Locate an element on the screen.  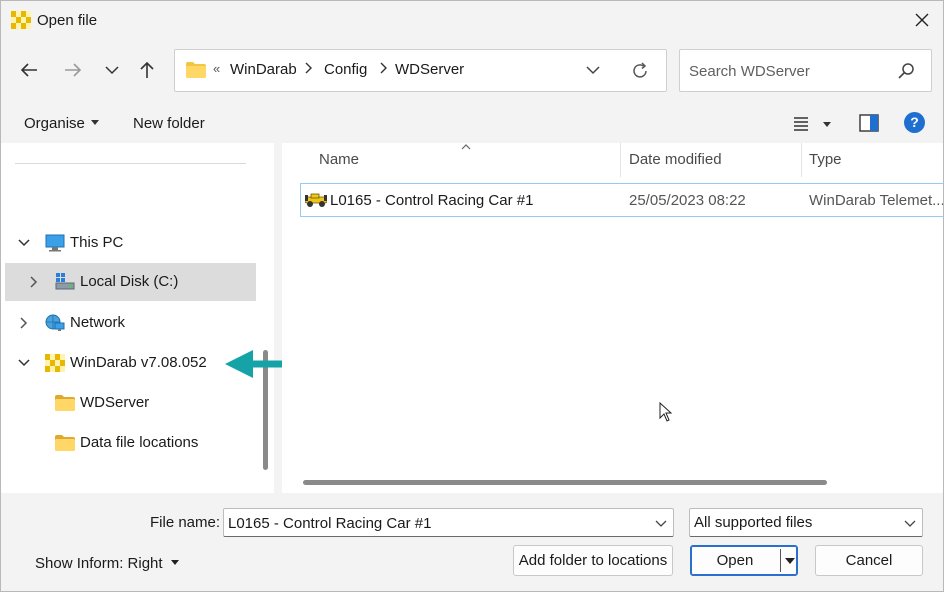
recent-locations-button is located at coordinates (112, 70).